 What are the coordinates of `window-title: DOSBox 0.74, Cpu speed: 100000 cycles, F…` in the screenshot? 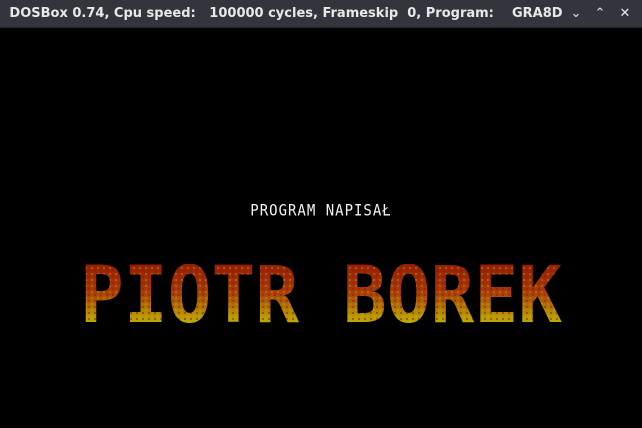 It's located at (286, 13).